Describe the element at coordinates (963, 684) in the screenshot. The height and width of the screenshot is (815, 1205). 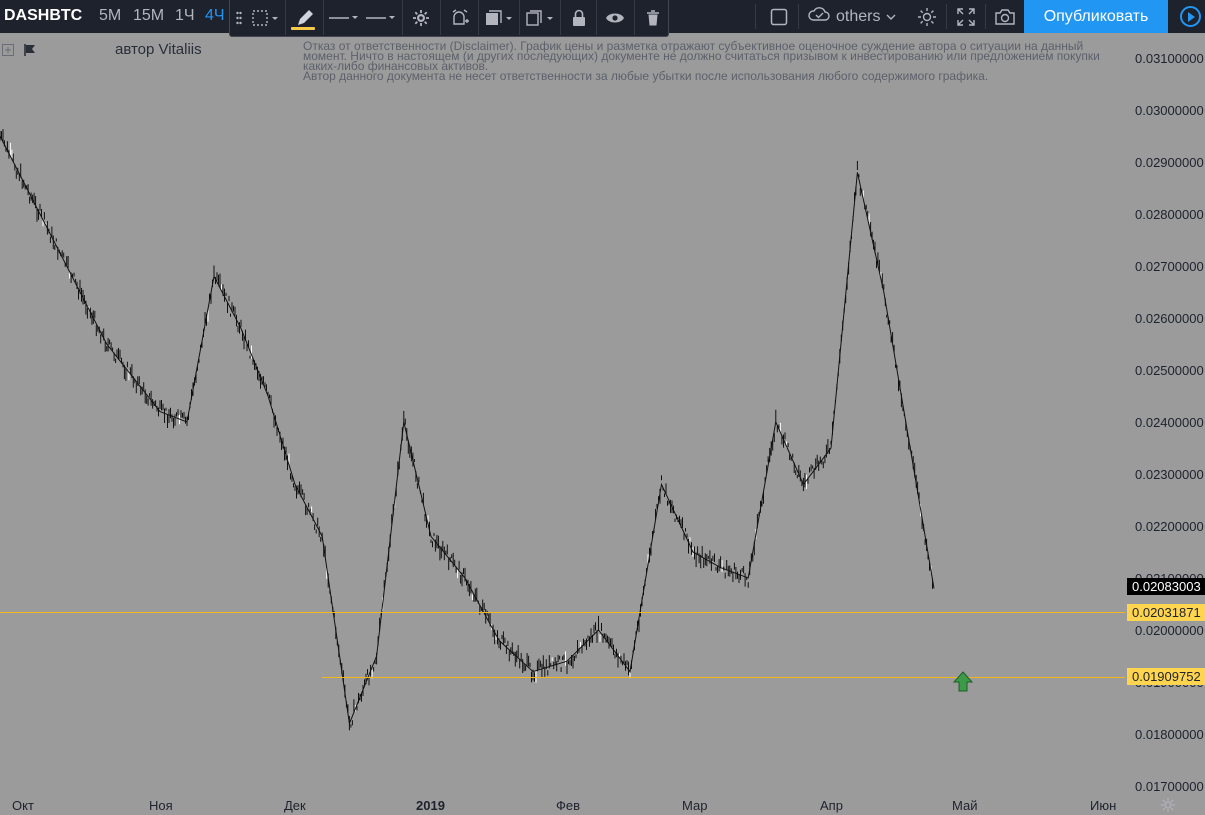
I see `arrow-up-icon` at that location.